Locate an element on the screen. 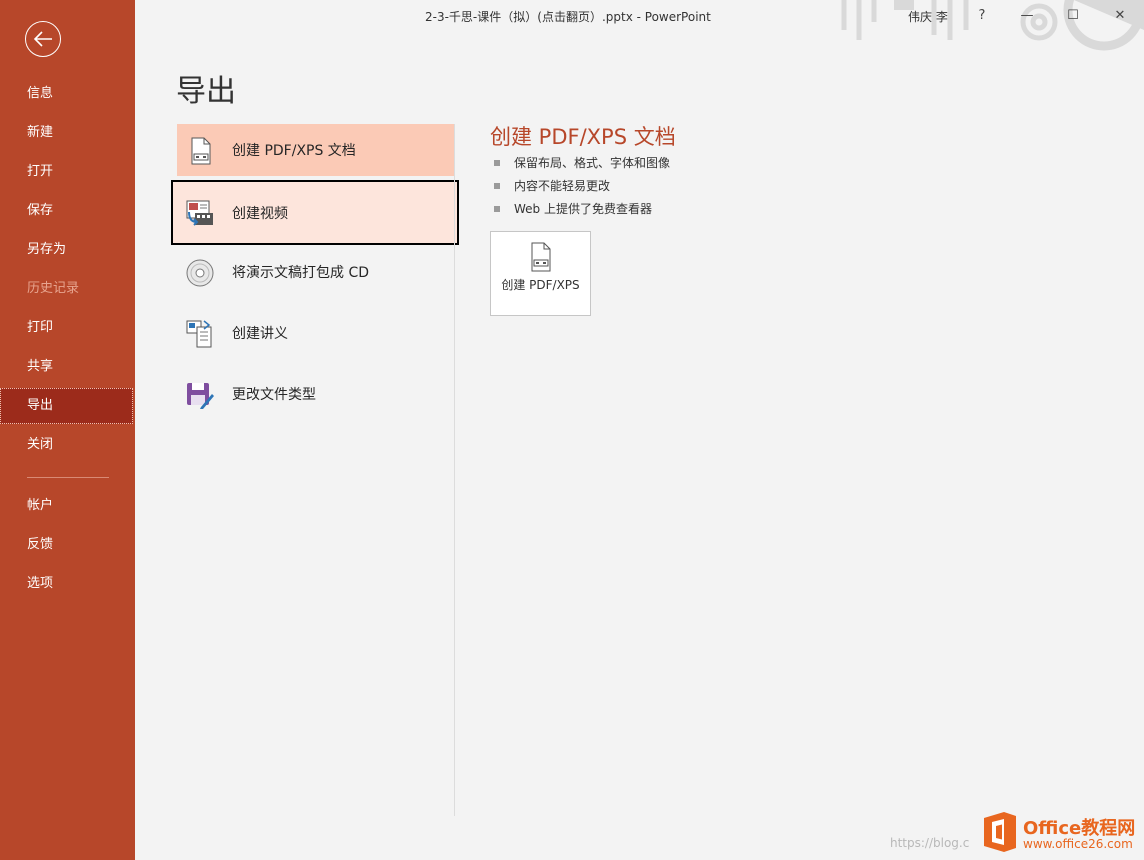 This screenshot has height=860, width=1144. option-create-video: 创建视频 is located at coordinates (315, 212).